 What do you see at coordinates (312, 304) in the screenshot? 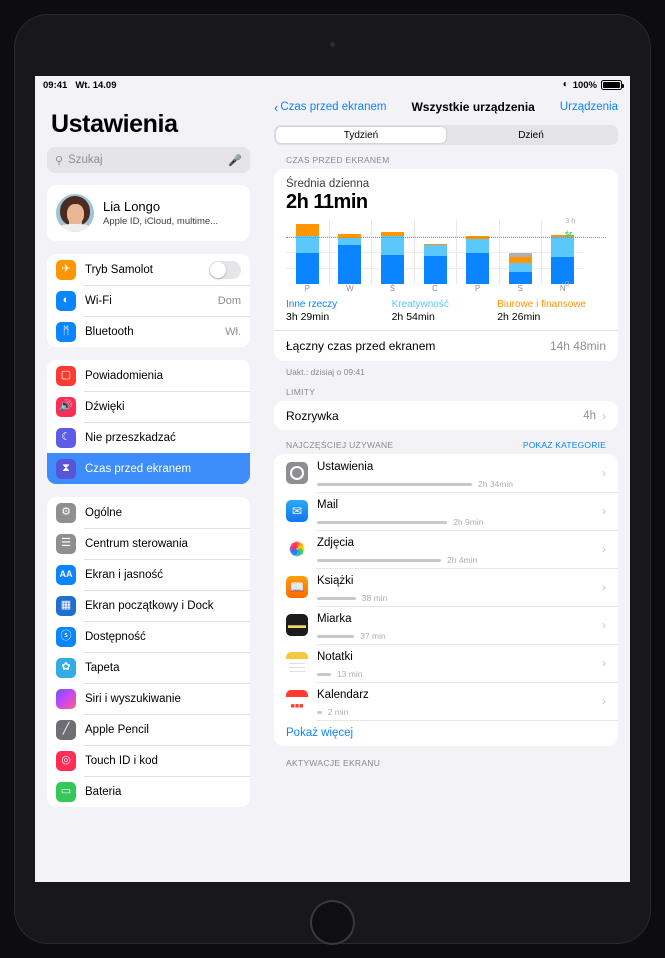
I see `legend-label: Inne rzeczy` at bounding box center [312, 304].